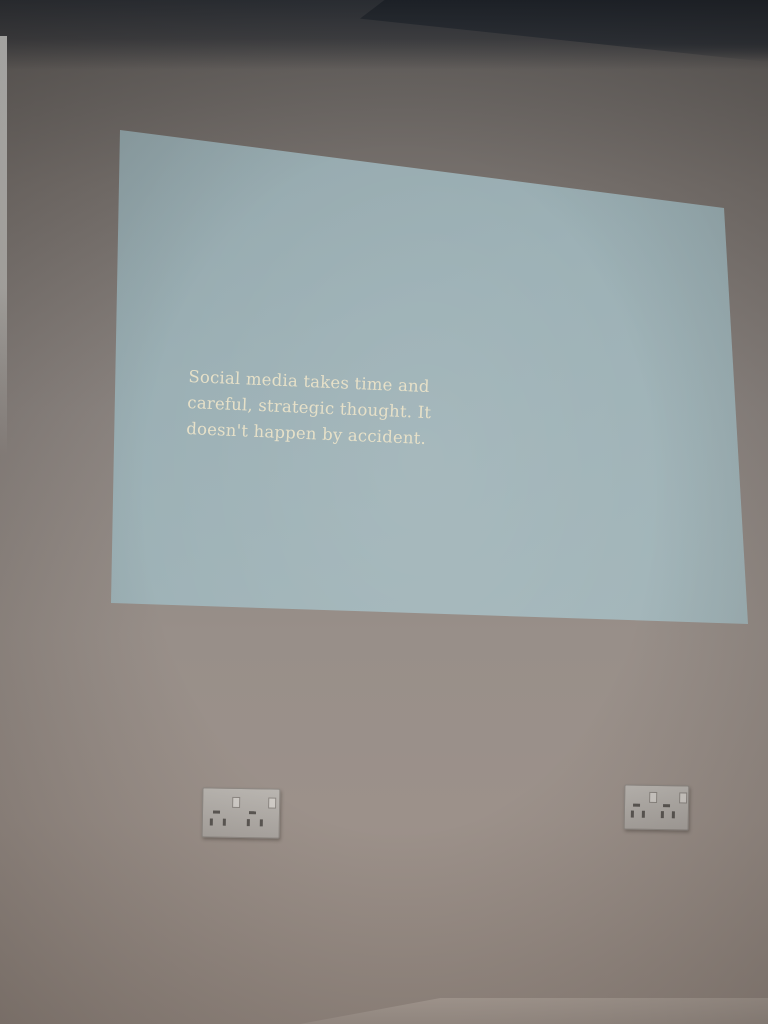 The height and width of the screenshot is (1024, 768). Describe the element at coordinates (309, 407) in the screenshot. I see `slide-line-2: careful, strategic thought. It` at that location.